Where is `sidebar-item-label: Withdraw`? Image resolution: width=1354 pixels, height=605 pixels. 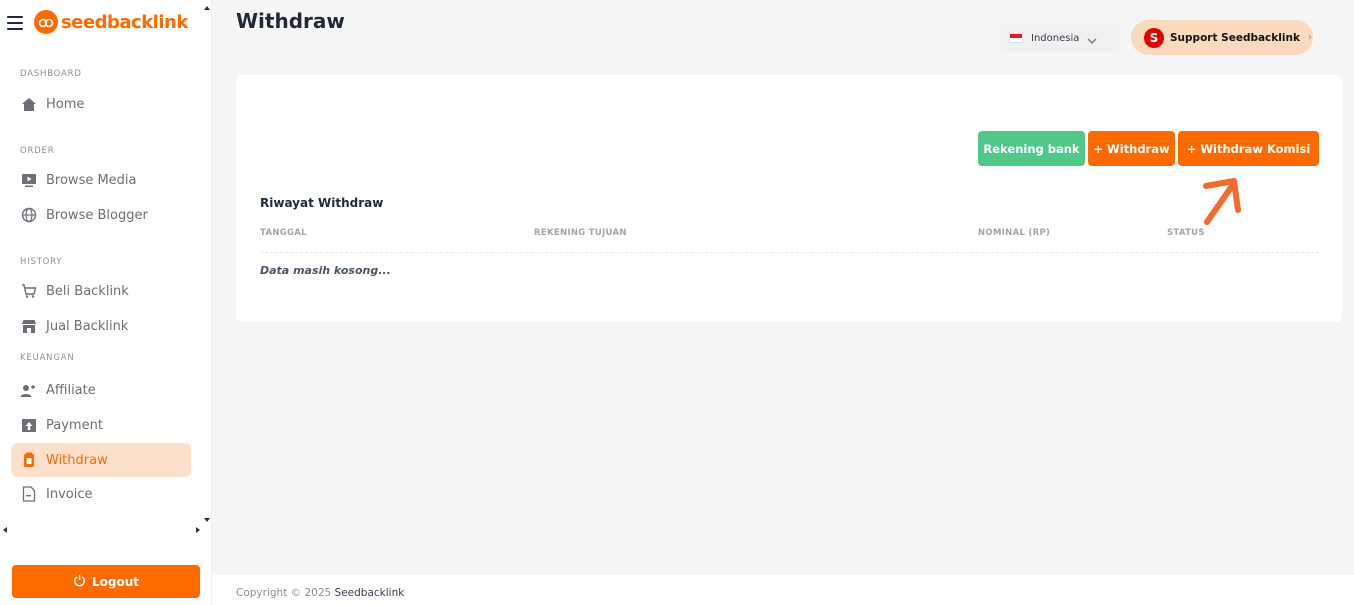
sidebar-item-label: Withdraw is located at coordinates (77, 460).